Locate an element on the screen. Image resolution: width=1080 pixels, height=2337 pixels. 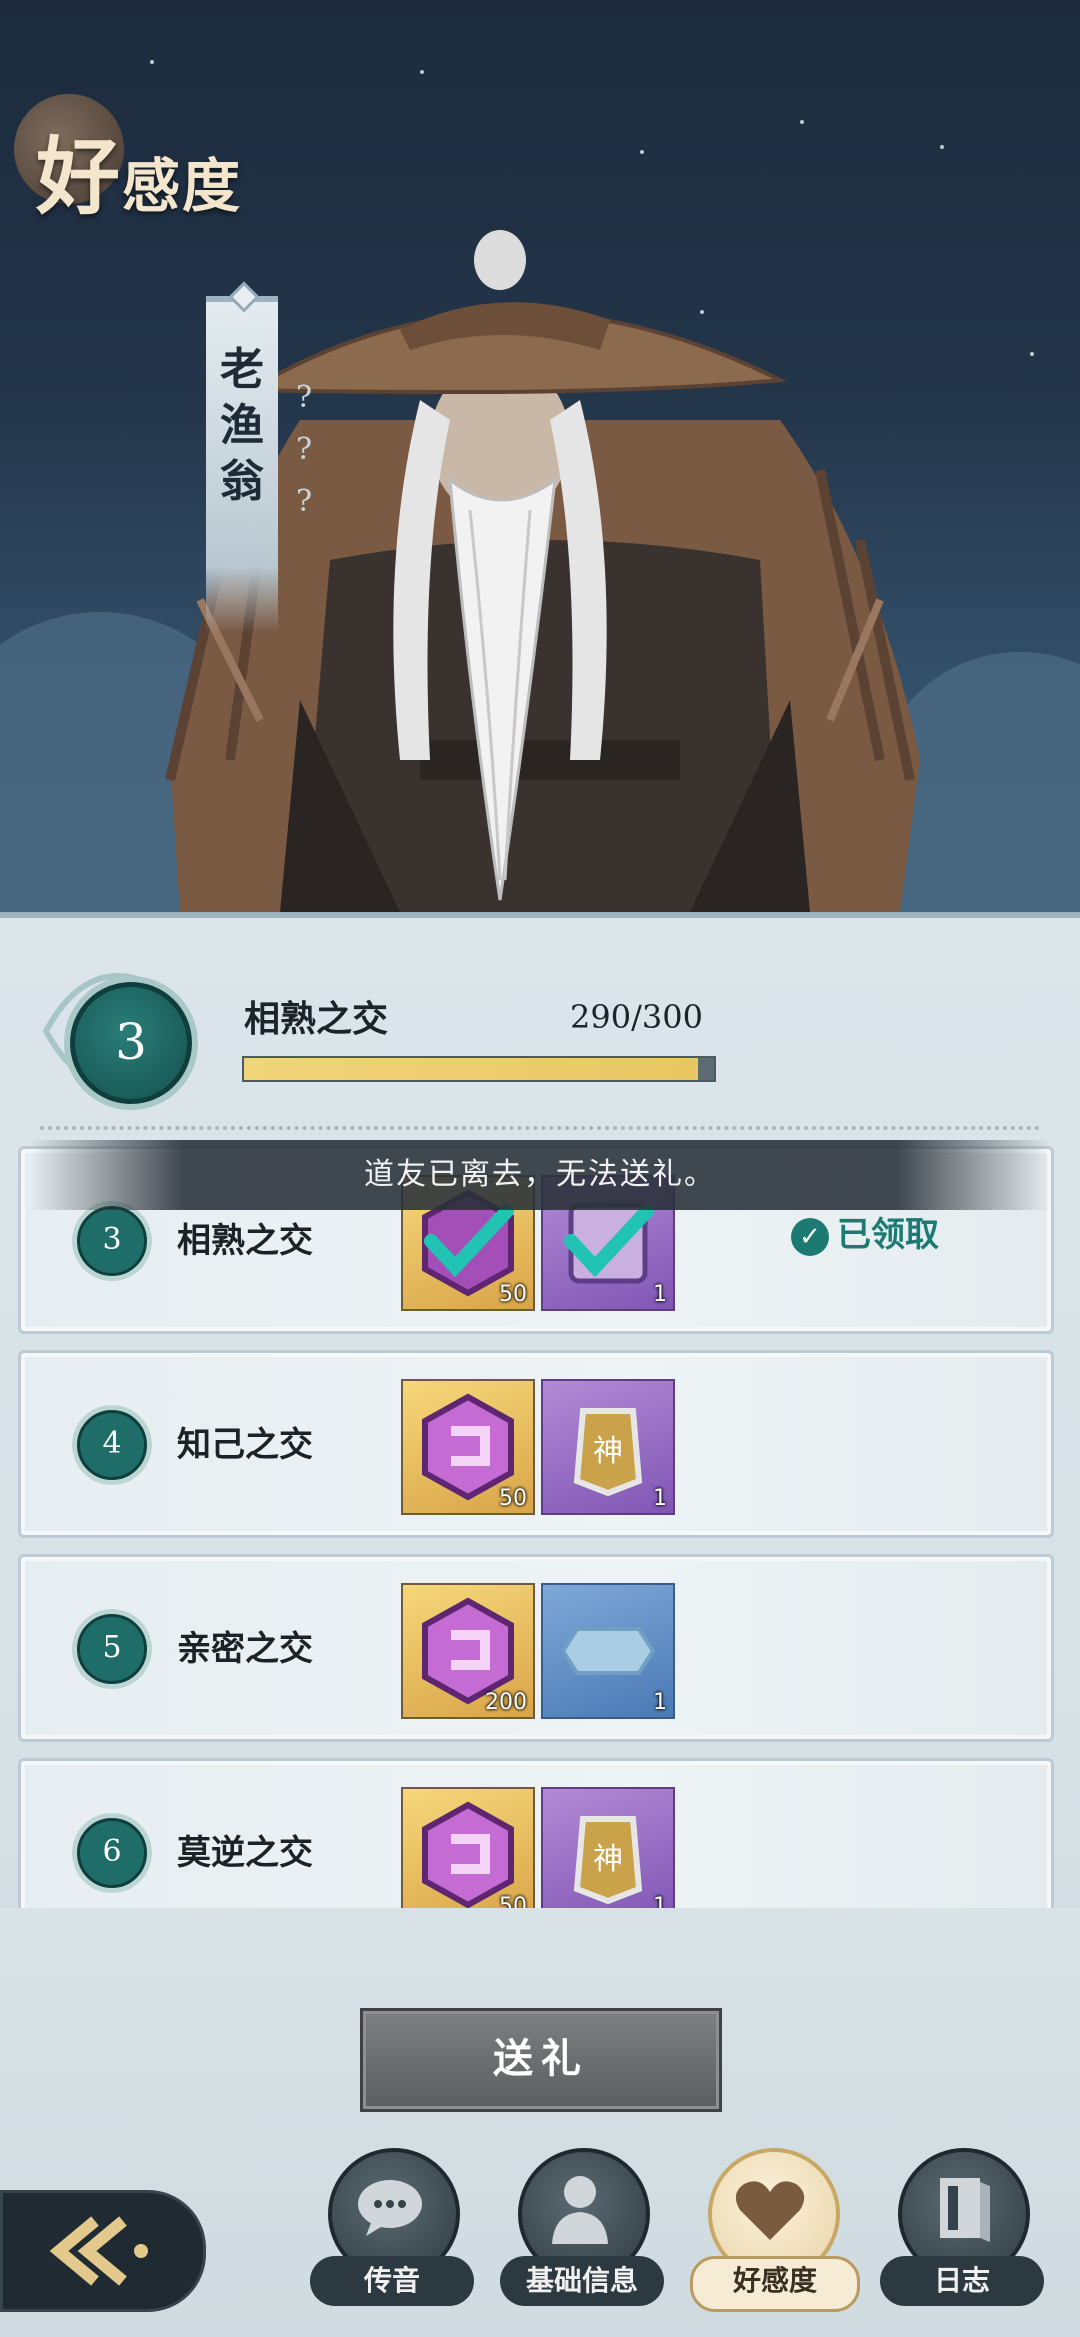
affinity-progress-bar is located at coordinates (479, 1069).